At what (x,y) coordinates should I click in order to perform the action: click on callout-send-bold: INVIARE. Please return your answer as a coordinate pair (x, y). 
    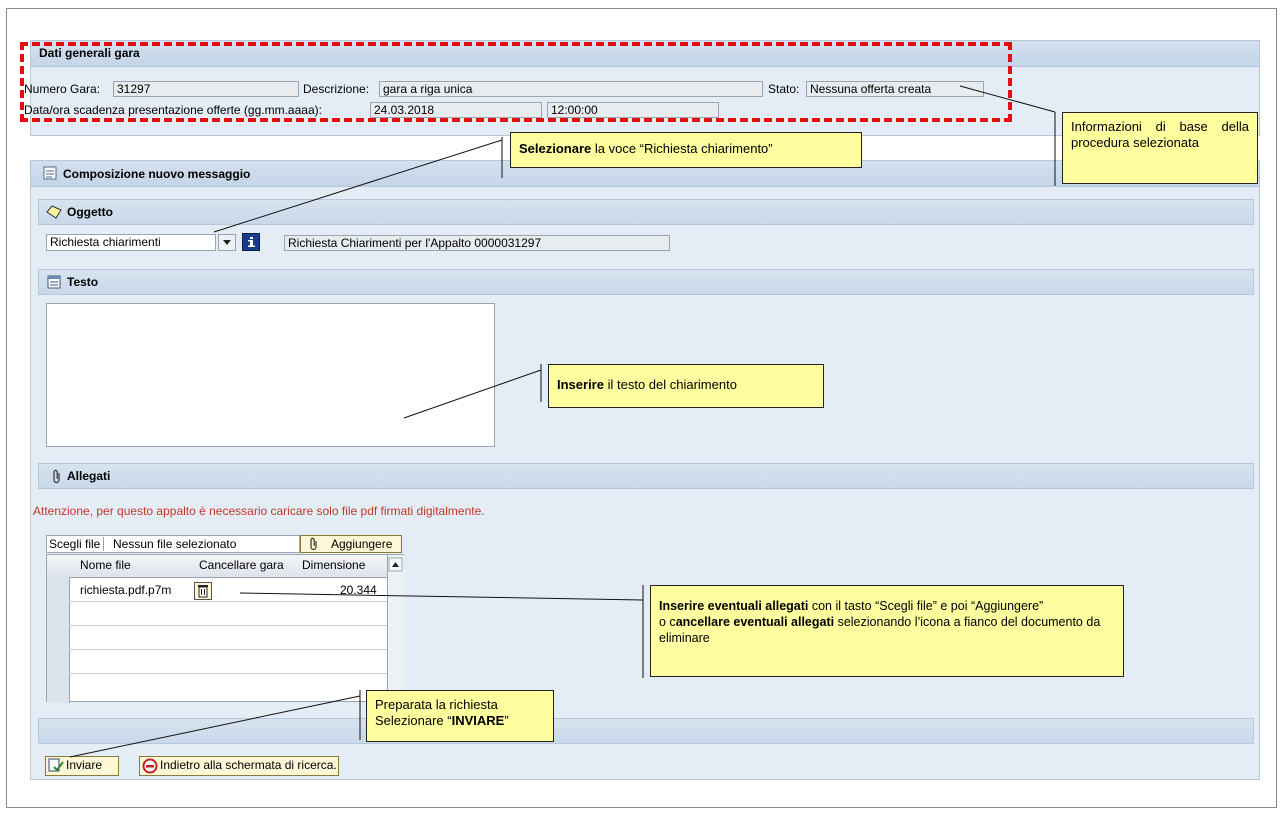
    Looking at the image, I should click on (478, 720).